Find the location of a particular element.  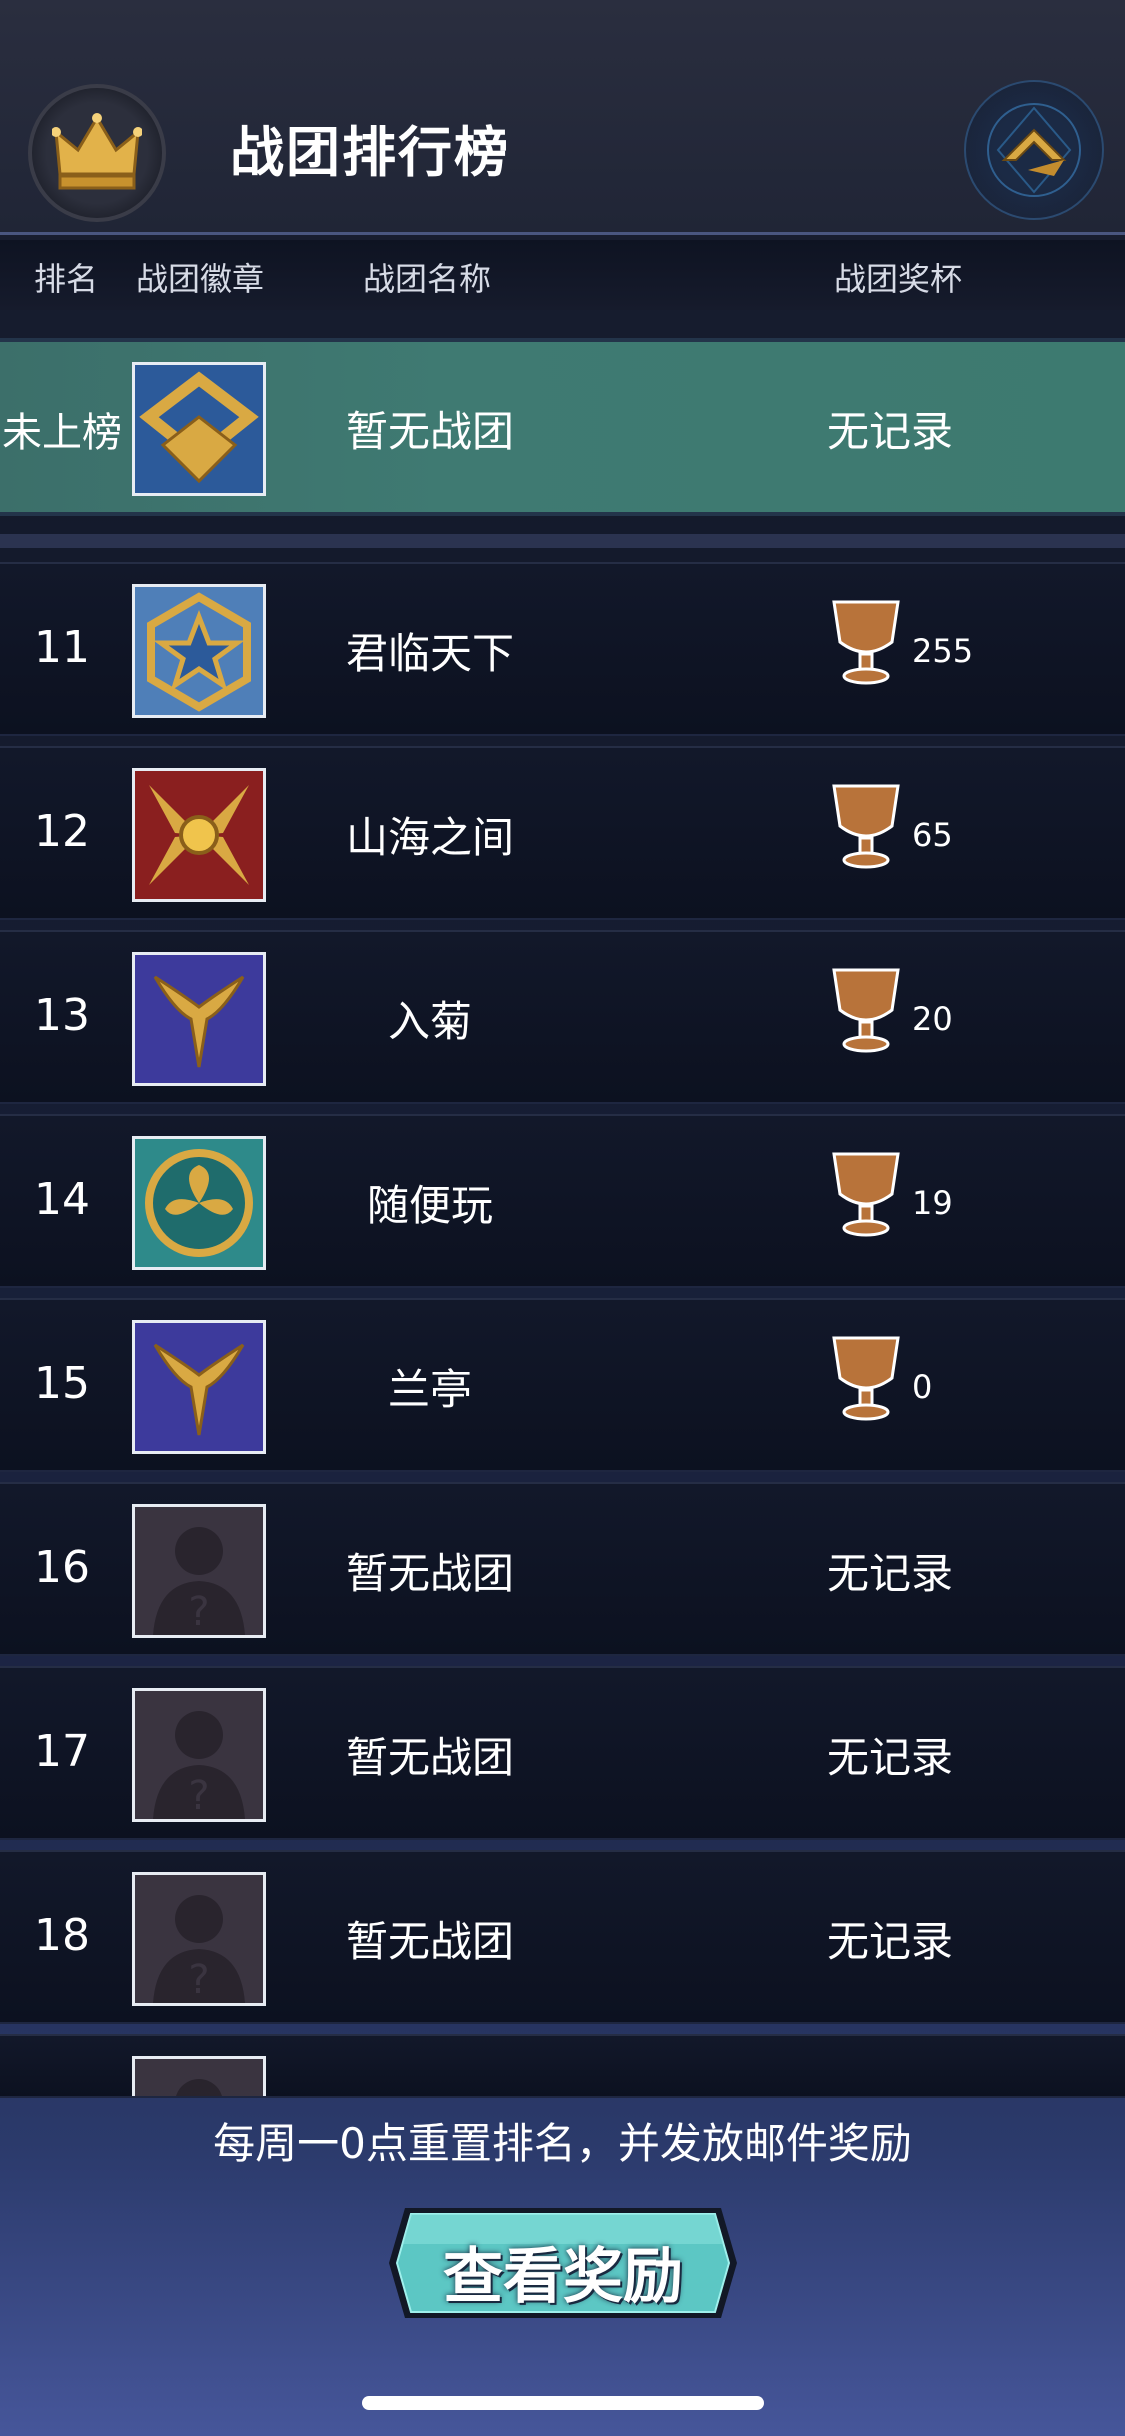

table-row: 13 入菊 20 is located at coordinates (562, 1017).